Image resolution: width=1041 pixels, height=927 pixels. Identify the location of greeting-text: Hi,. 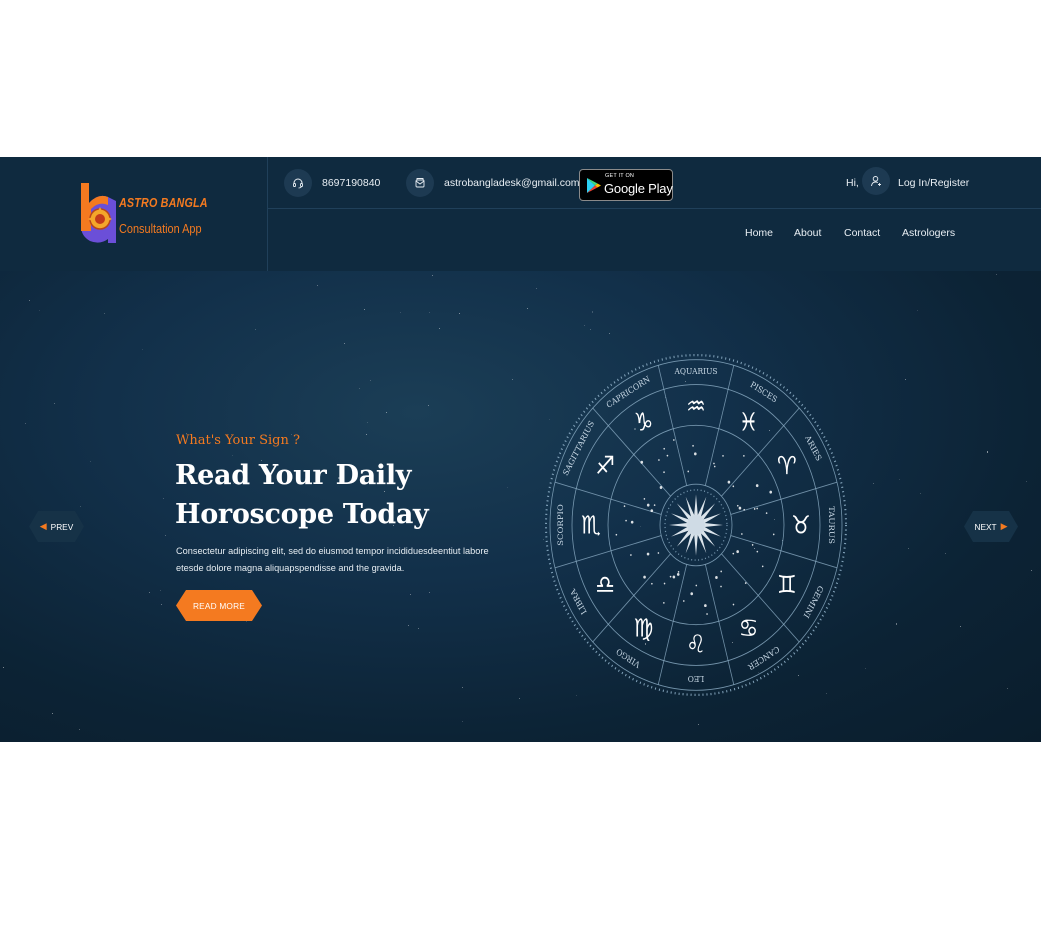
(852, 183).